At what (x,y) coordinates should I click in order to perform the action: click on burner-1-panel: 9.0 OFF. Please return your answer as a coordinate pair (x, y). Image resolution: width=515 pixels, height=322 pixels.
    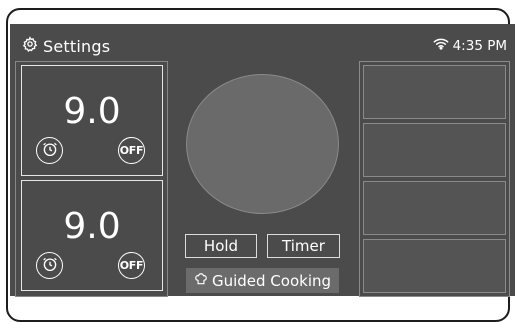
    Looking at the image, I should click on (92, 120).